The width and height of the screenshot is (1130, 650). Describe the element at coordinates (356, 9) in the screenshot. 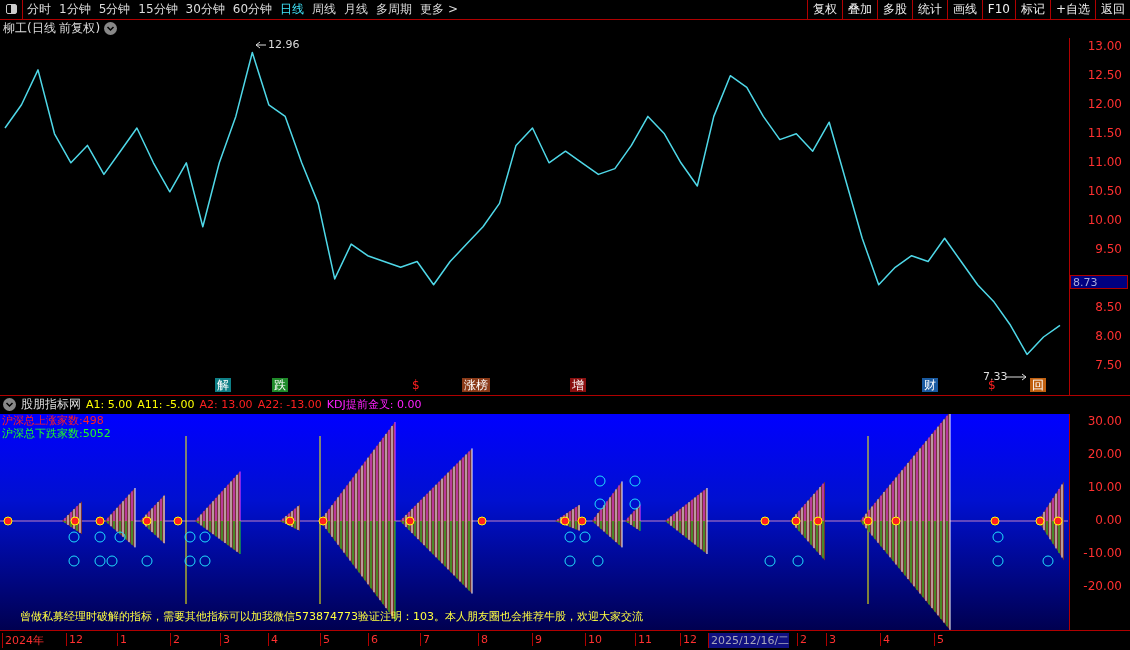

I see `period-tab: 月线` at that location.